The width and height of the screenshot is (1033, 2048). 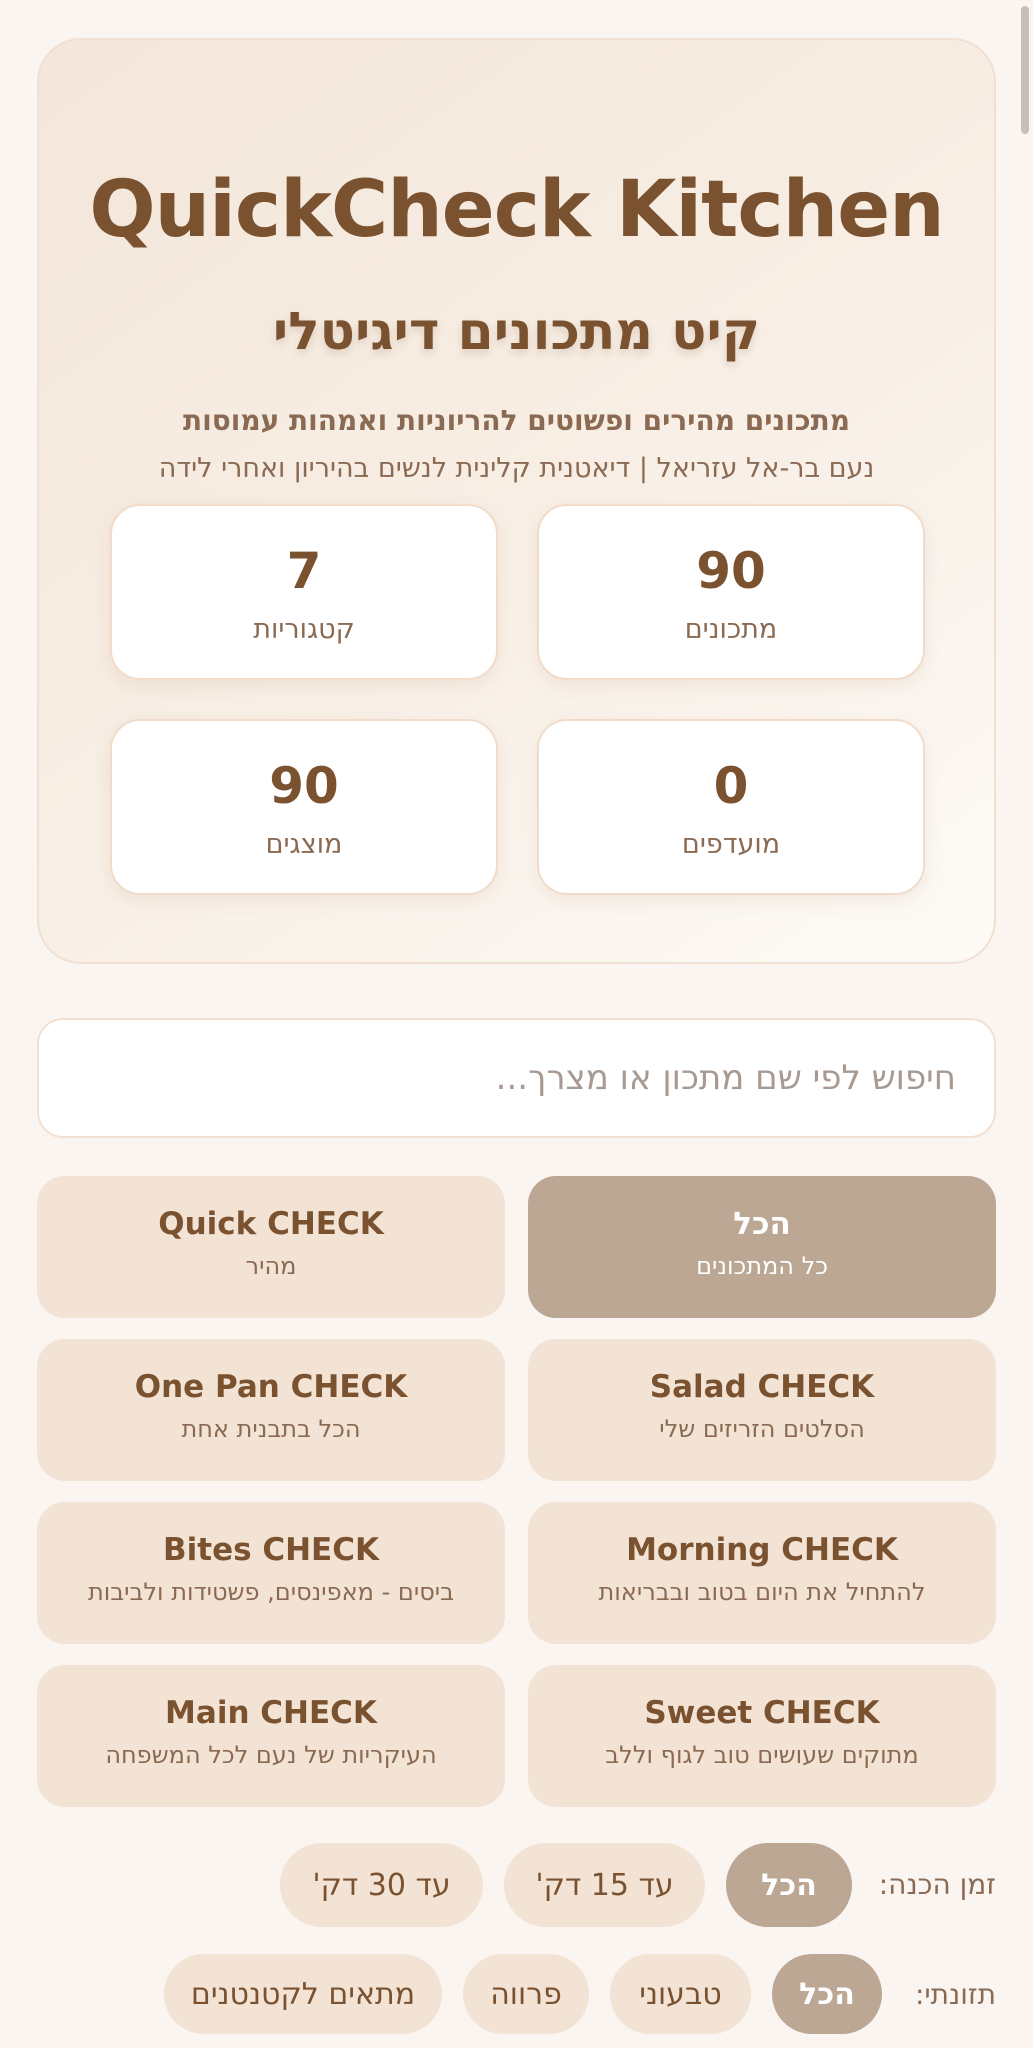 I want to click on stat-card-categories: 7 קטגוריות, so click(x=304, y=592).